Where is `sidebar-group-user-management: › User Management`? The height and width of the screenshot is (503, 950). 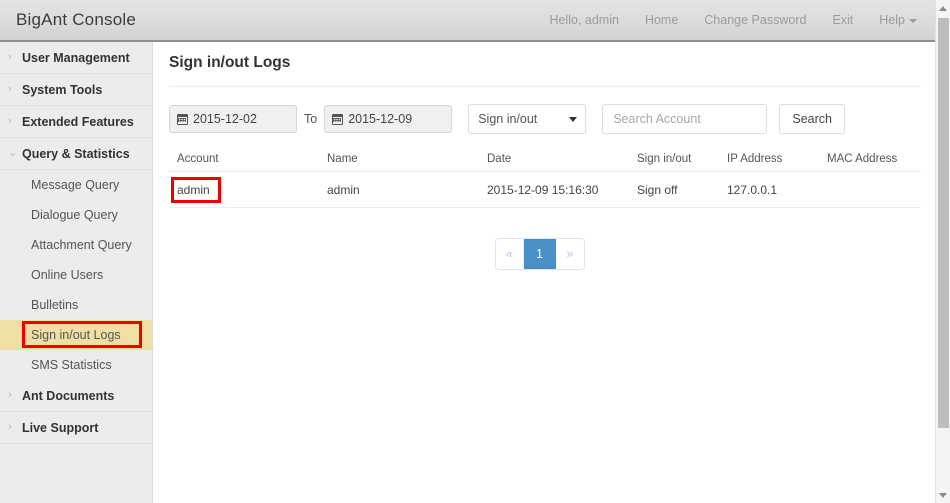 sidebar-group-user-management: › User Management is located at coordinates (76, 58).